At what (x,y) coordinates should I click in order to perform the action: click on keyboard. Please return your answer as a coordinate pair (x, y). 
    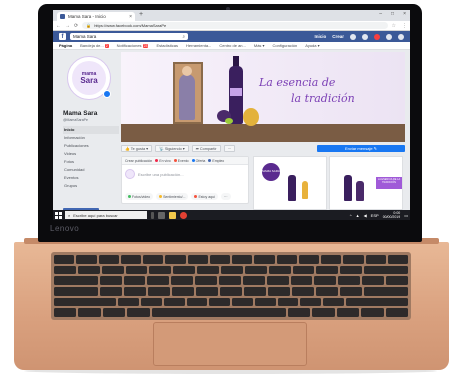
    Looking at the image, I should click on (231, 286).